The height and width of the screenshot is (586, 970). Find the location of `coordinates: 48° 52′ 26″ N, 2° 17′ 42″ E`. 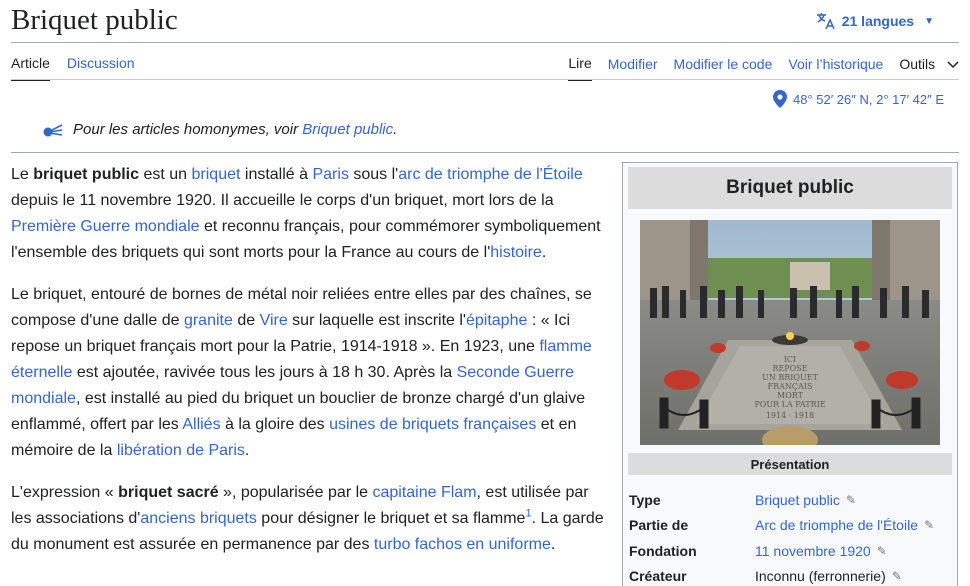

coordinates: 48° 52′ 26″ N, 2° 17′ 42″ E is located at coordinates (858, 99).